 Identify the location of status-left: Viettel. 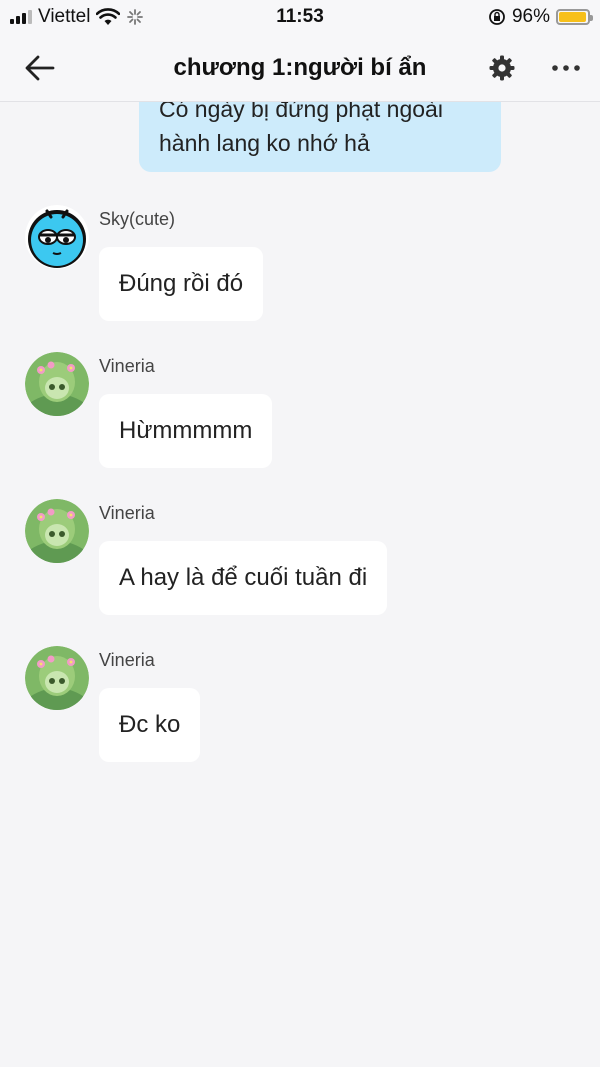
(77, 17).